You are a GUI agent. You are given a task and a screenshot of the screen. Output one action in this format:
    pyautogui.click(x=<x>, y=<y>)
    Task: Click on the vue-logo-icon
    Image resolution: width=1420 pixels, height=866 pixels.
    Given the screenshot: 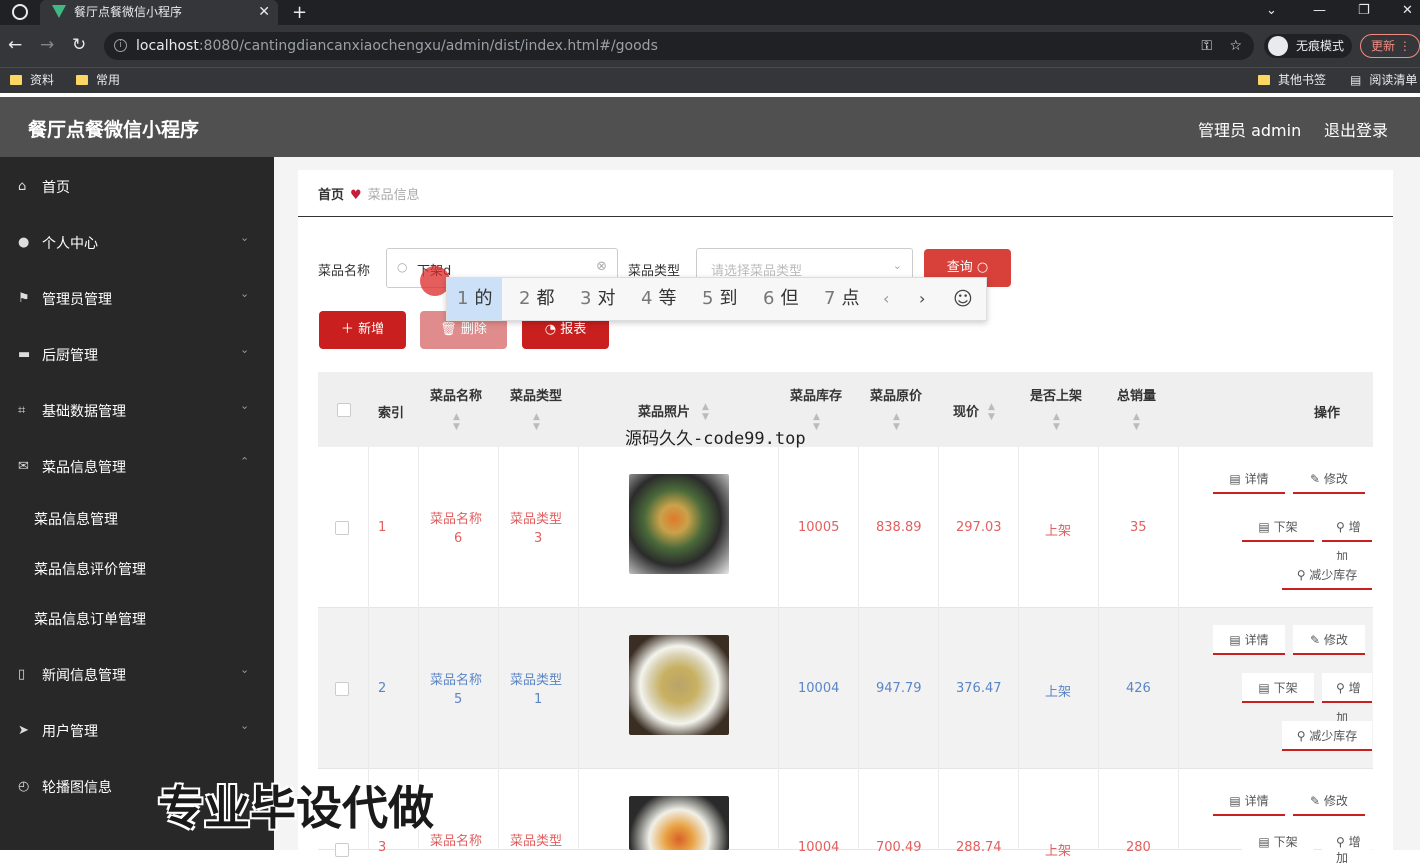 What is the action you would take?
    pyautogui.click(x=59, y=11)
    